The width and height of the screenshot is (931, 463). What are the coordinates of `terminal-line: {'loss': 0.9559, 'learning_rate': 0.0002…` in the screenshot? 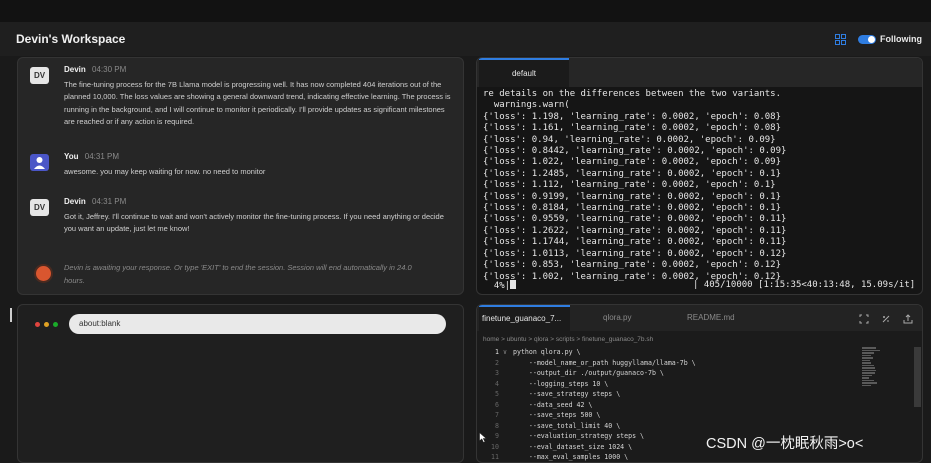 It's located at (635, 219).